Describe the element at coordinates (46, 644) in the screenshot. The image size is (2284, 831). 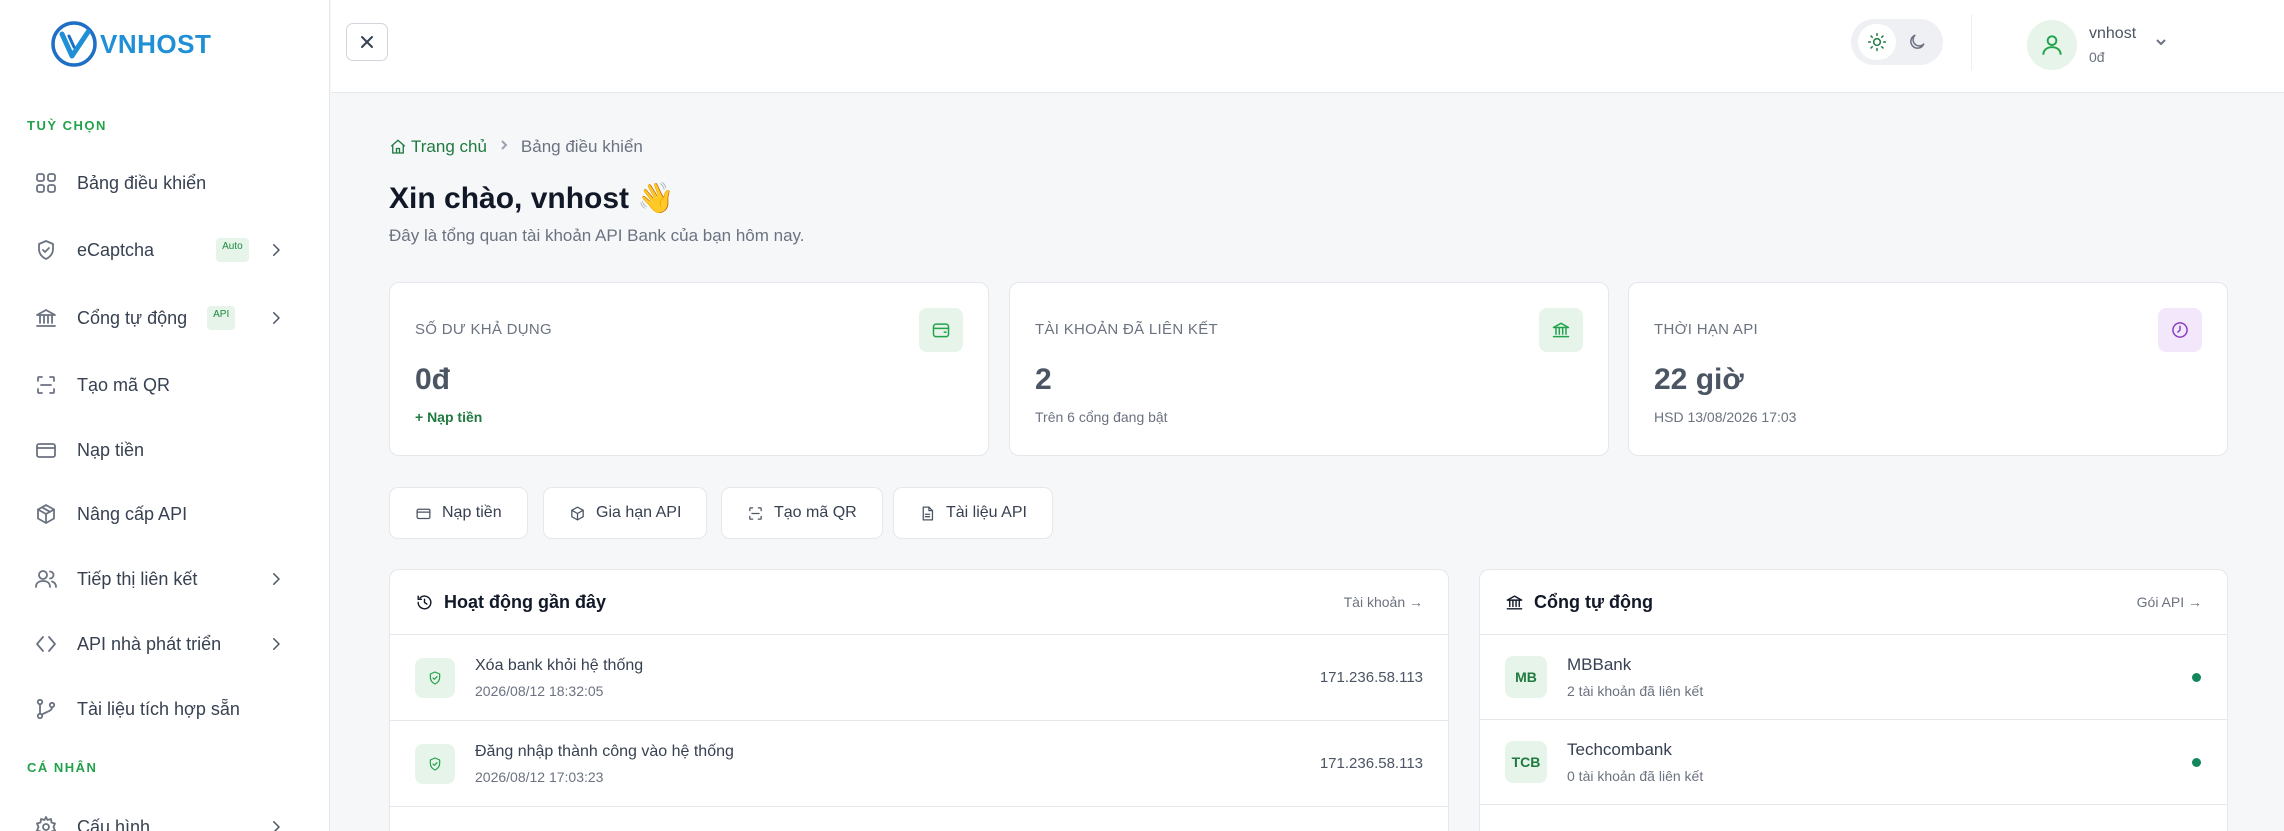
I see `code-icon` at that location.